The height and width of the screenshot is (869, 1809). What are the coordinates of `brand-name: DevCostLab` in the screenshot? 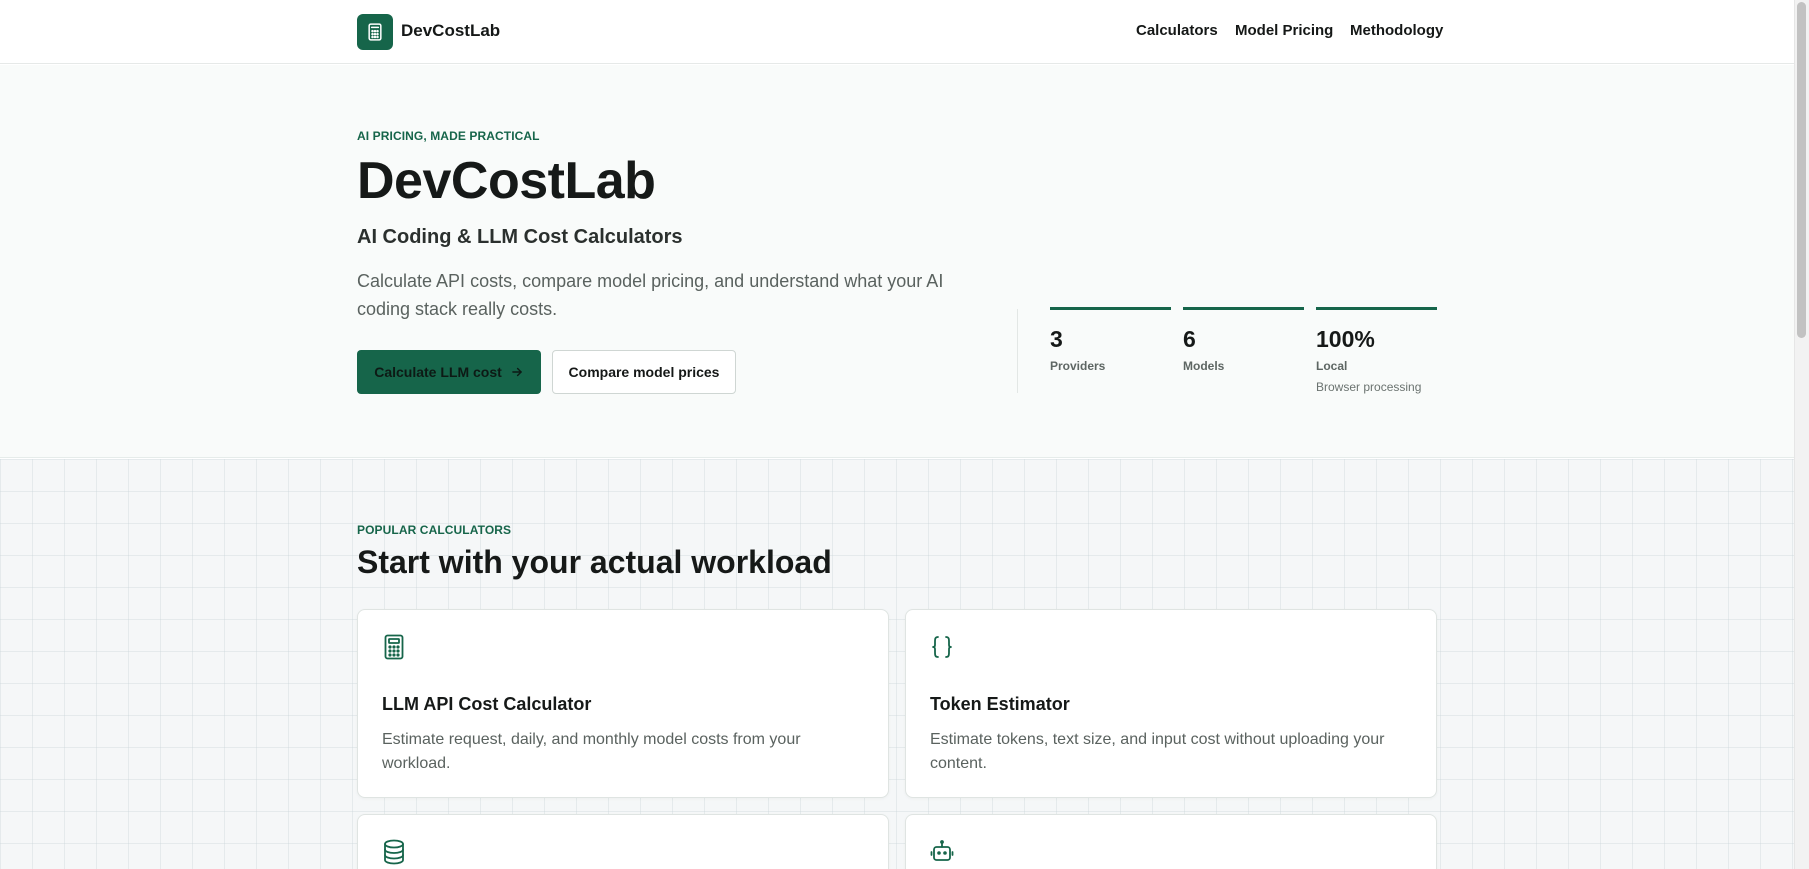 It's located at (450, 31).